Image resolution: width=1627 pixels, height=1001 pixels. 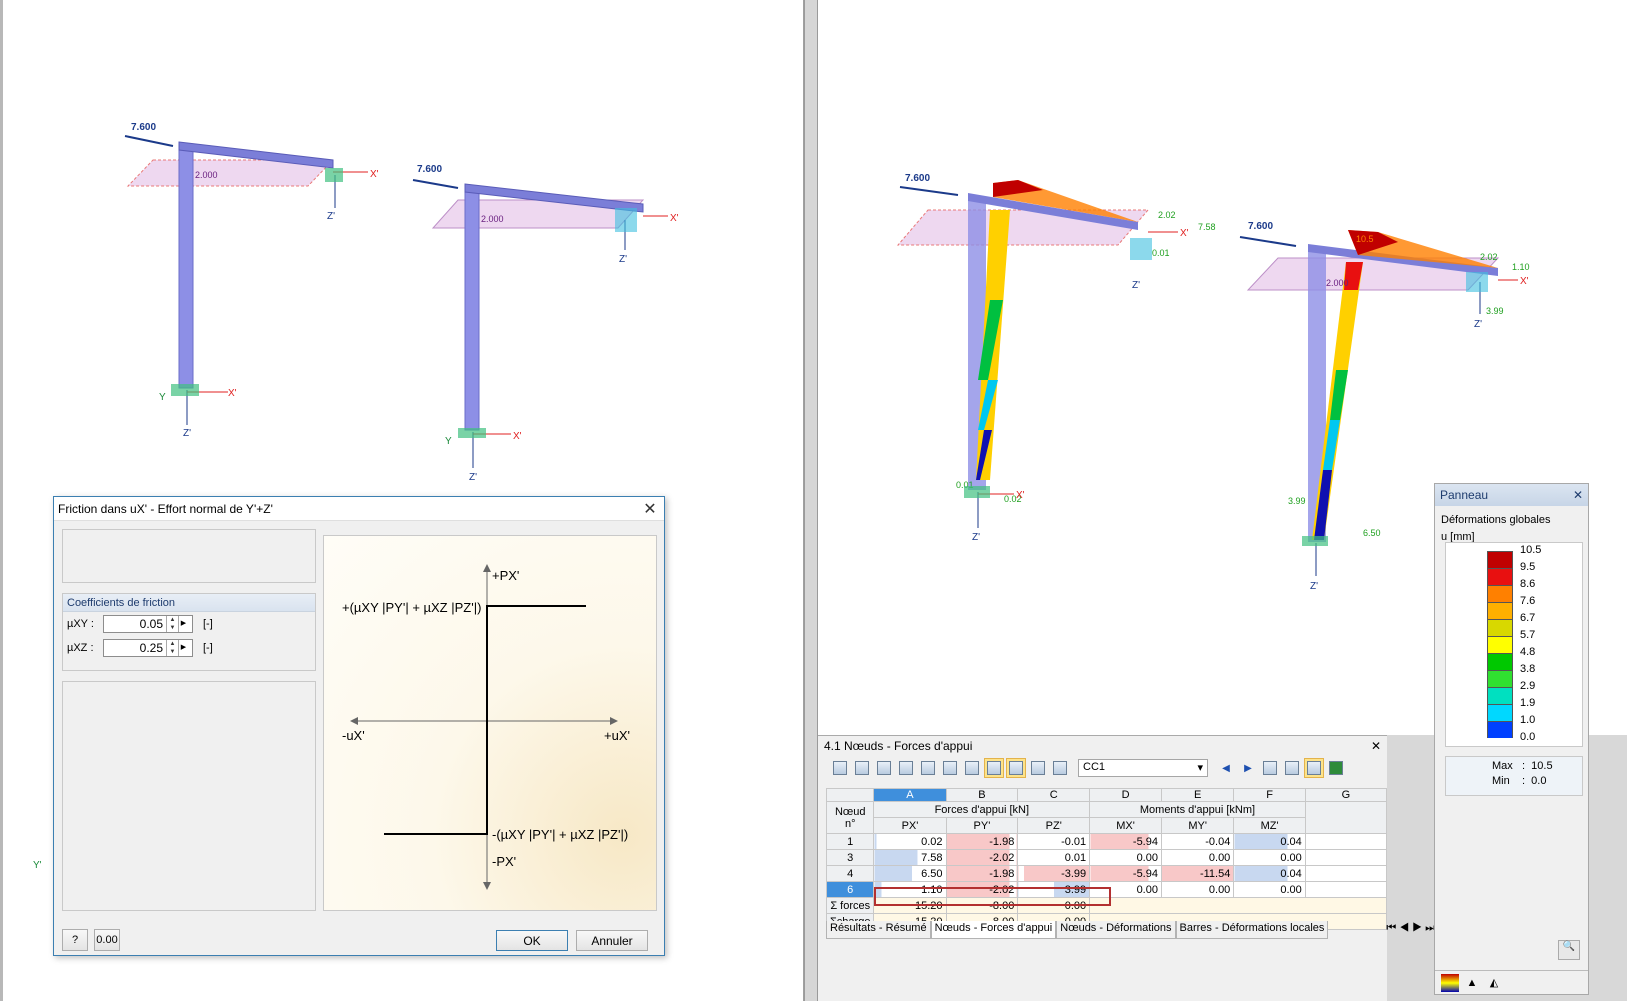 I want to click on toolbar-results2-icon, so click(x=1016, y=768).